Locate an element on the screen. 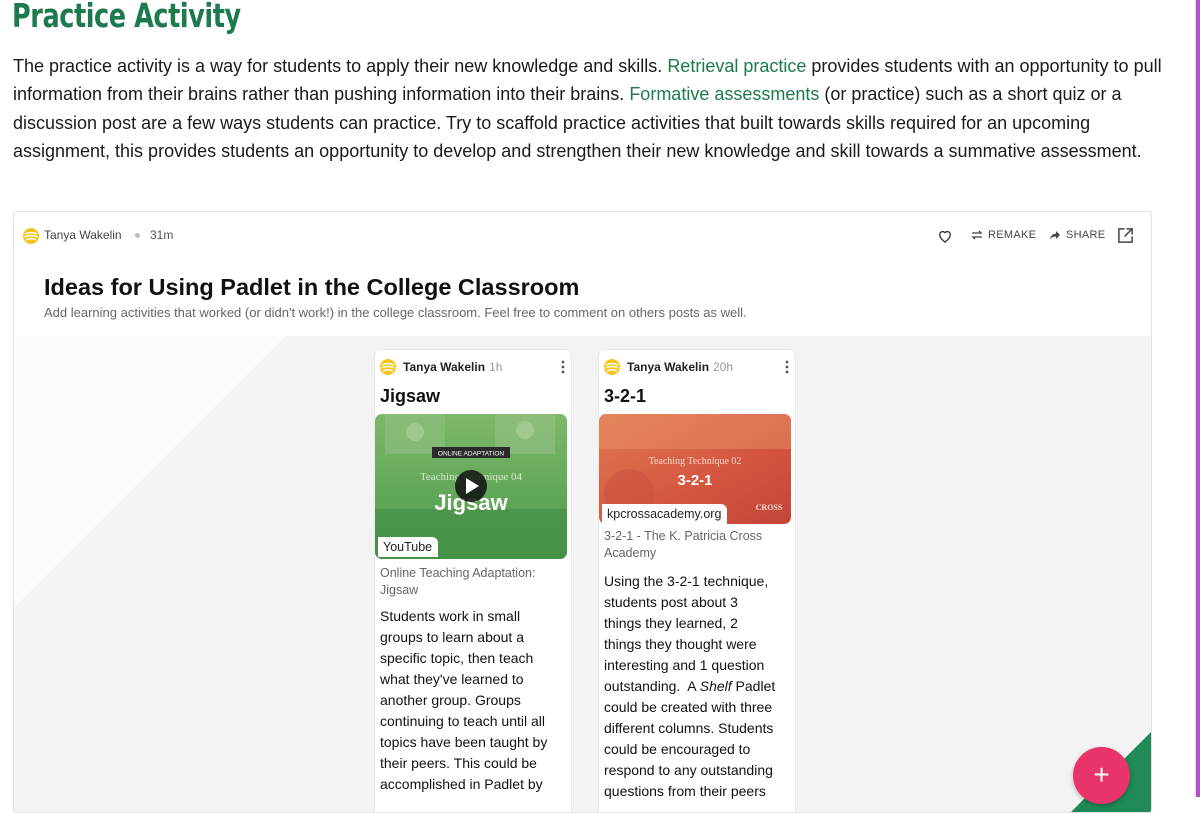  open-external-icon is located at coordinates (1125, 235).